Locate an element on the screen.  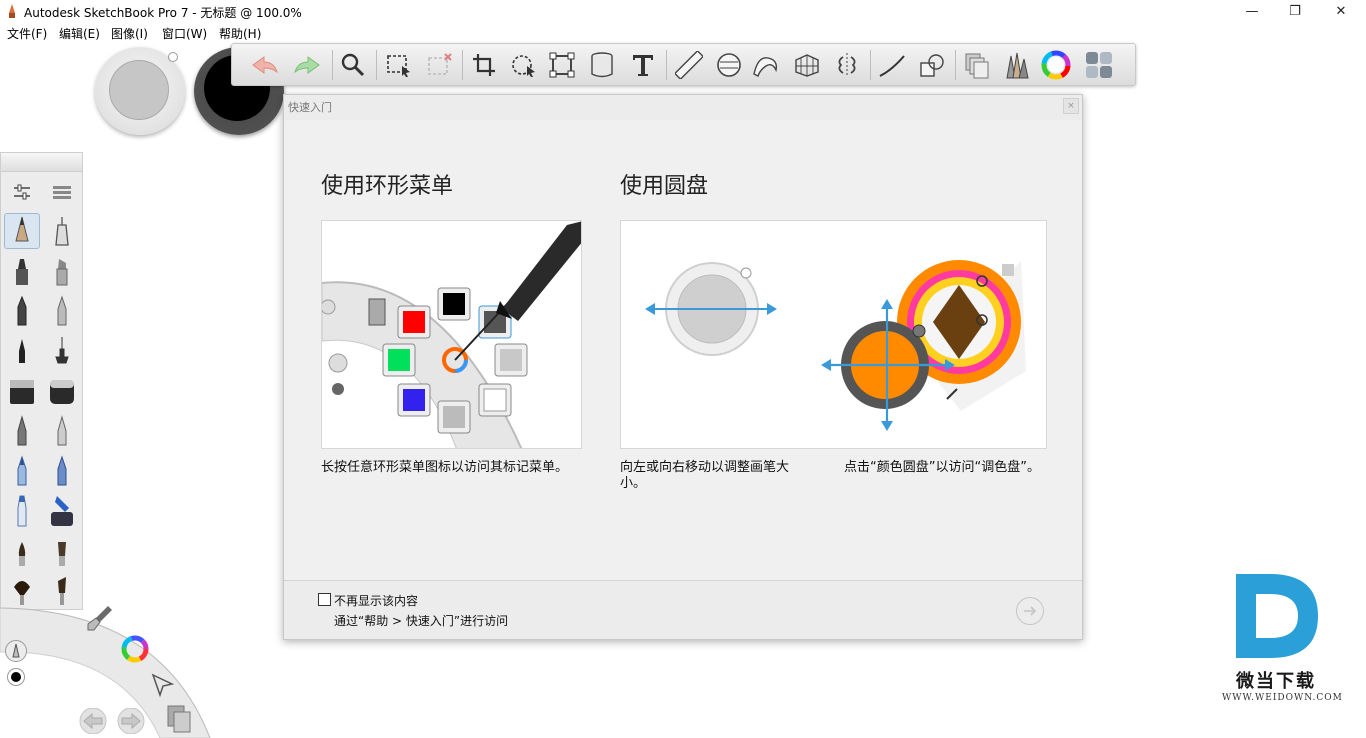
brush-highlighter is located at coordinates (22, 511).